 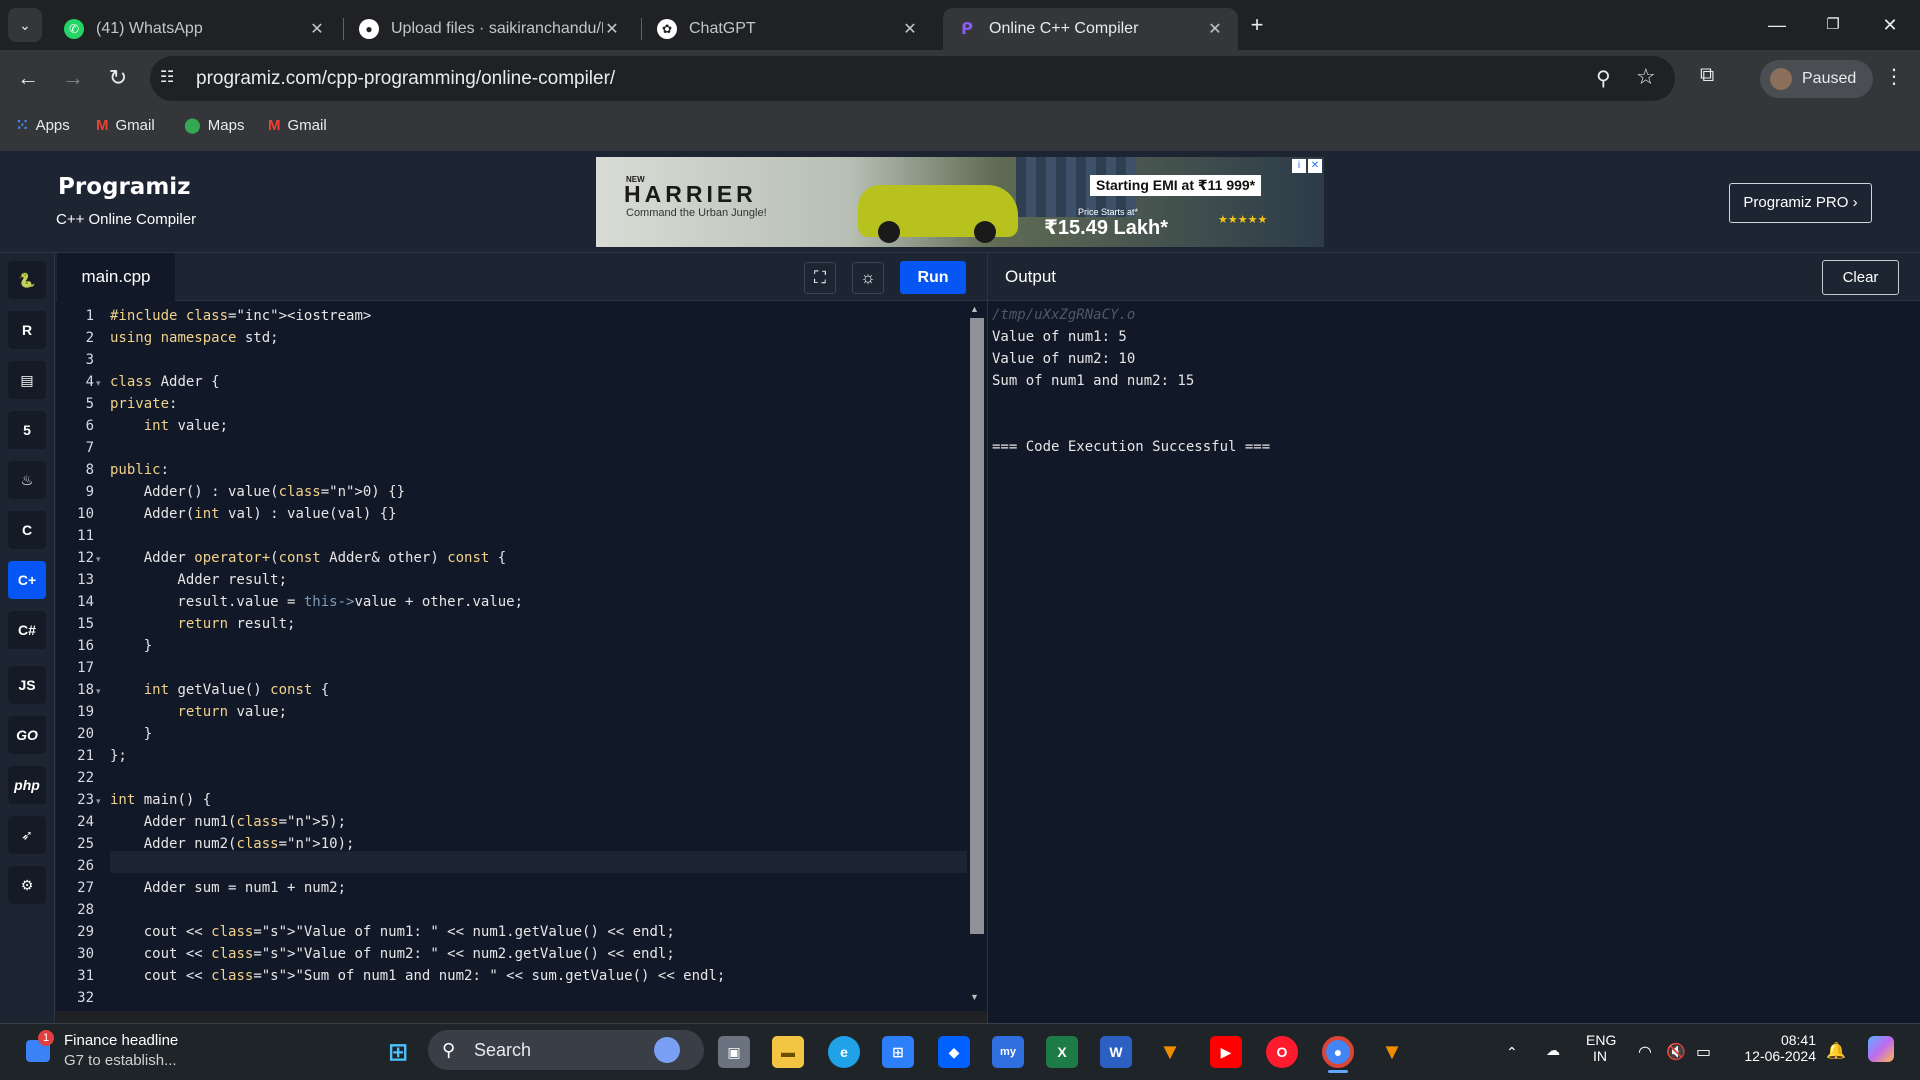 I want to click on back-button: ←, so click(x=28, y=78).